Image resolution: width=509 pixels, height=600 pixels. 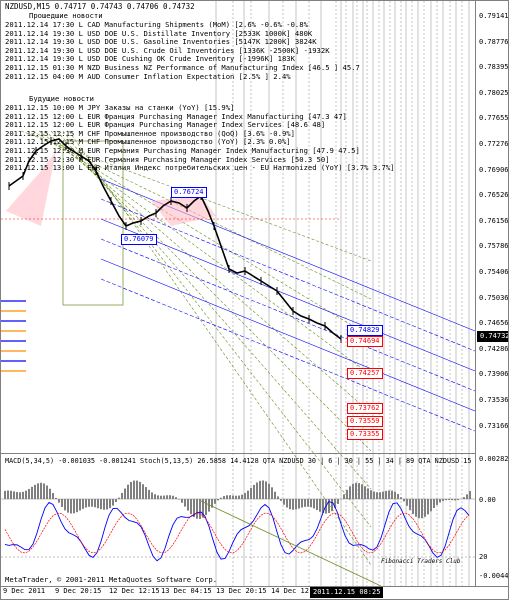 I want to click on time-tick: 9 Dec 20:15, so click(x=78, y=591).